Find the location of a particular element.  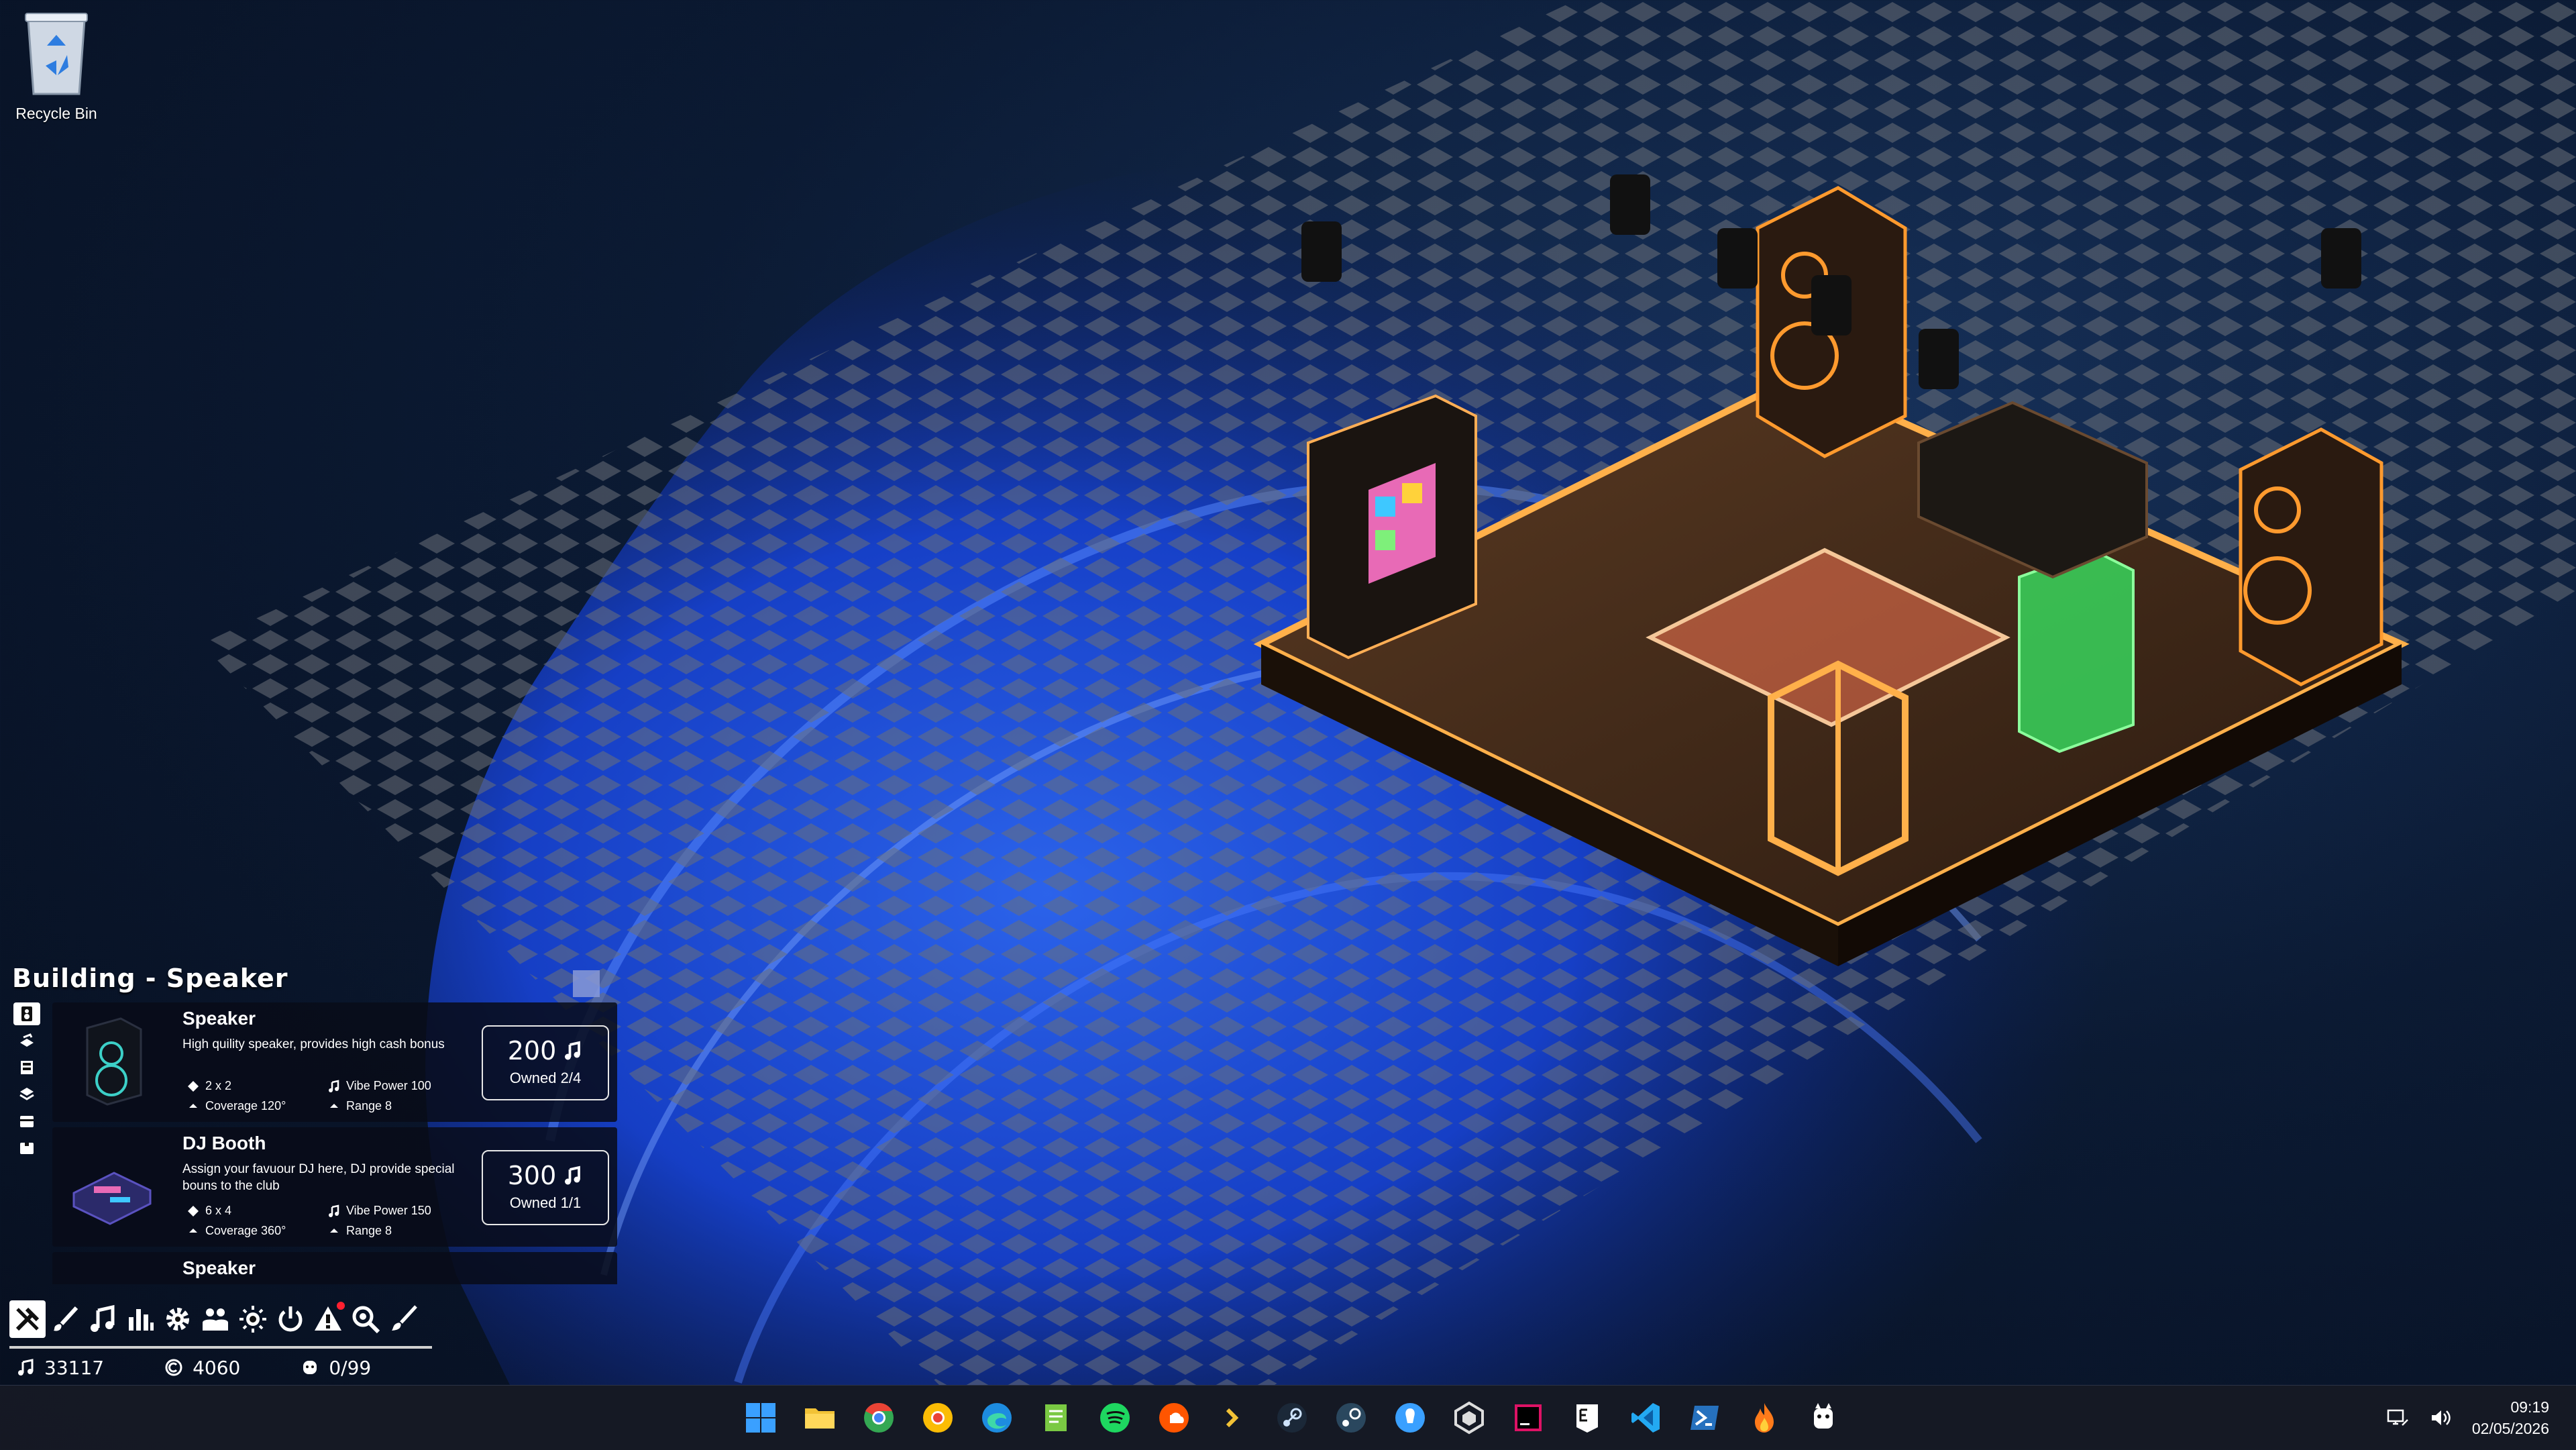

taskbar-steam-alt is located at coordinates (1351, 1418).